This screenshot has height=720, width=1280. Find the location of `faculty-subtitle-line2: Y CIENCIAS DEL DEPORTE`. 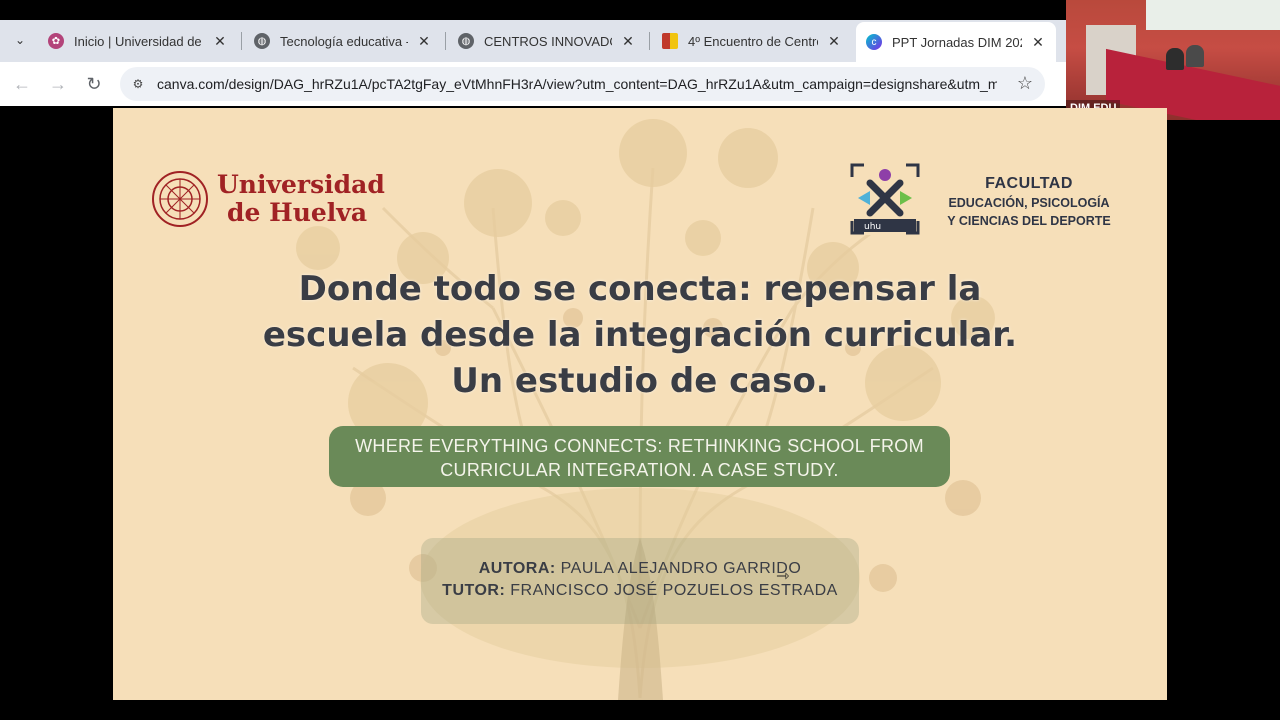

faculty-subtitle-line2: Y CIENCIAS DEL DEPORTE is located at coordinates (1029, 221).